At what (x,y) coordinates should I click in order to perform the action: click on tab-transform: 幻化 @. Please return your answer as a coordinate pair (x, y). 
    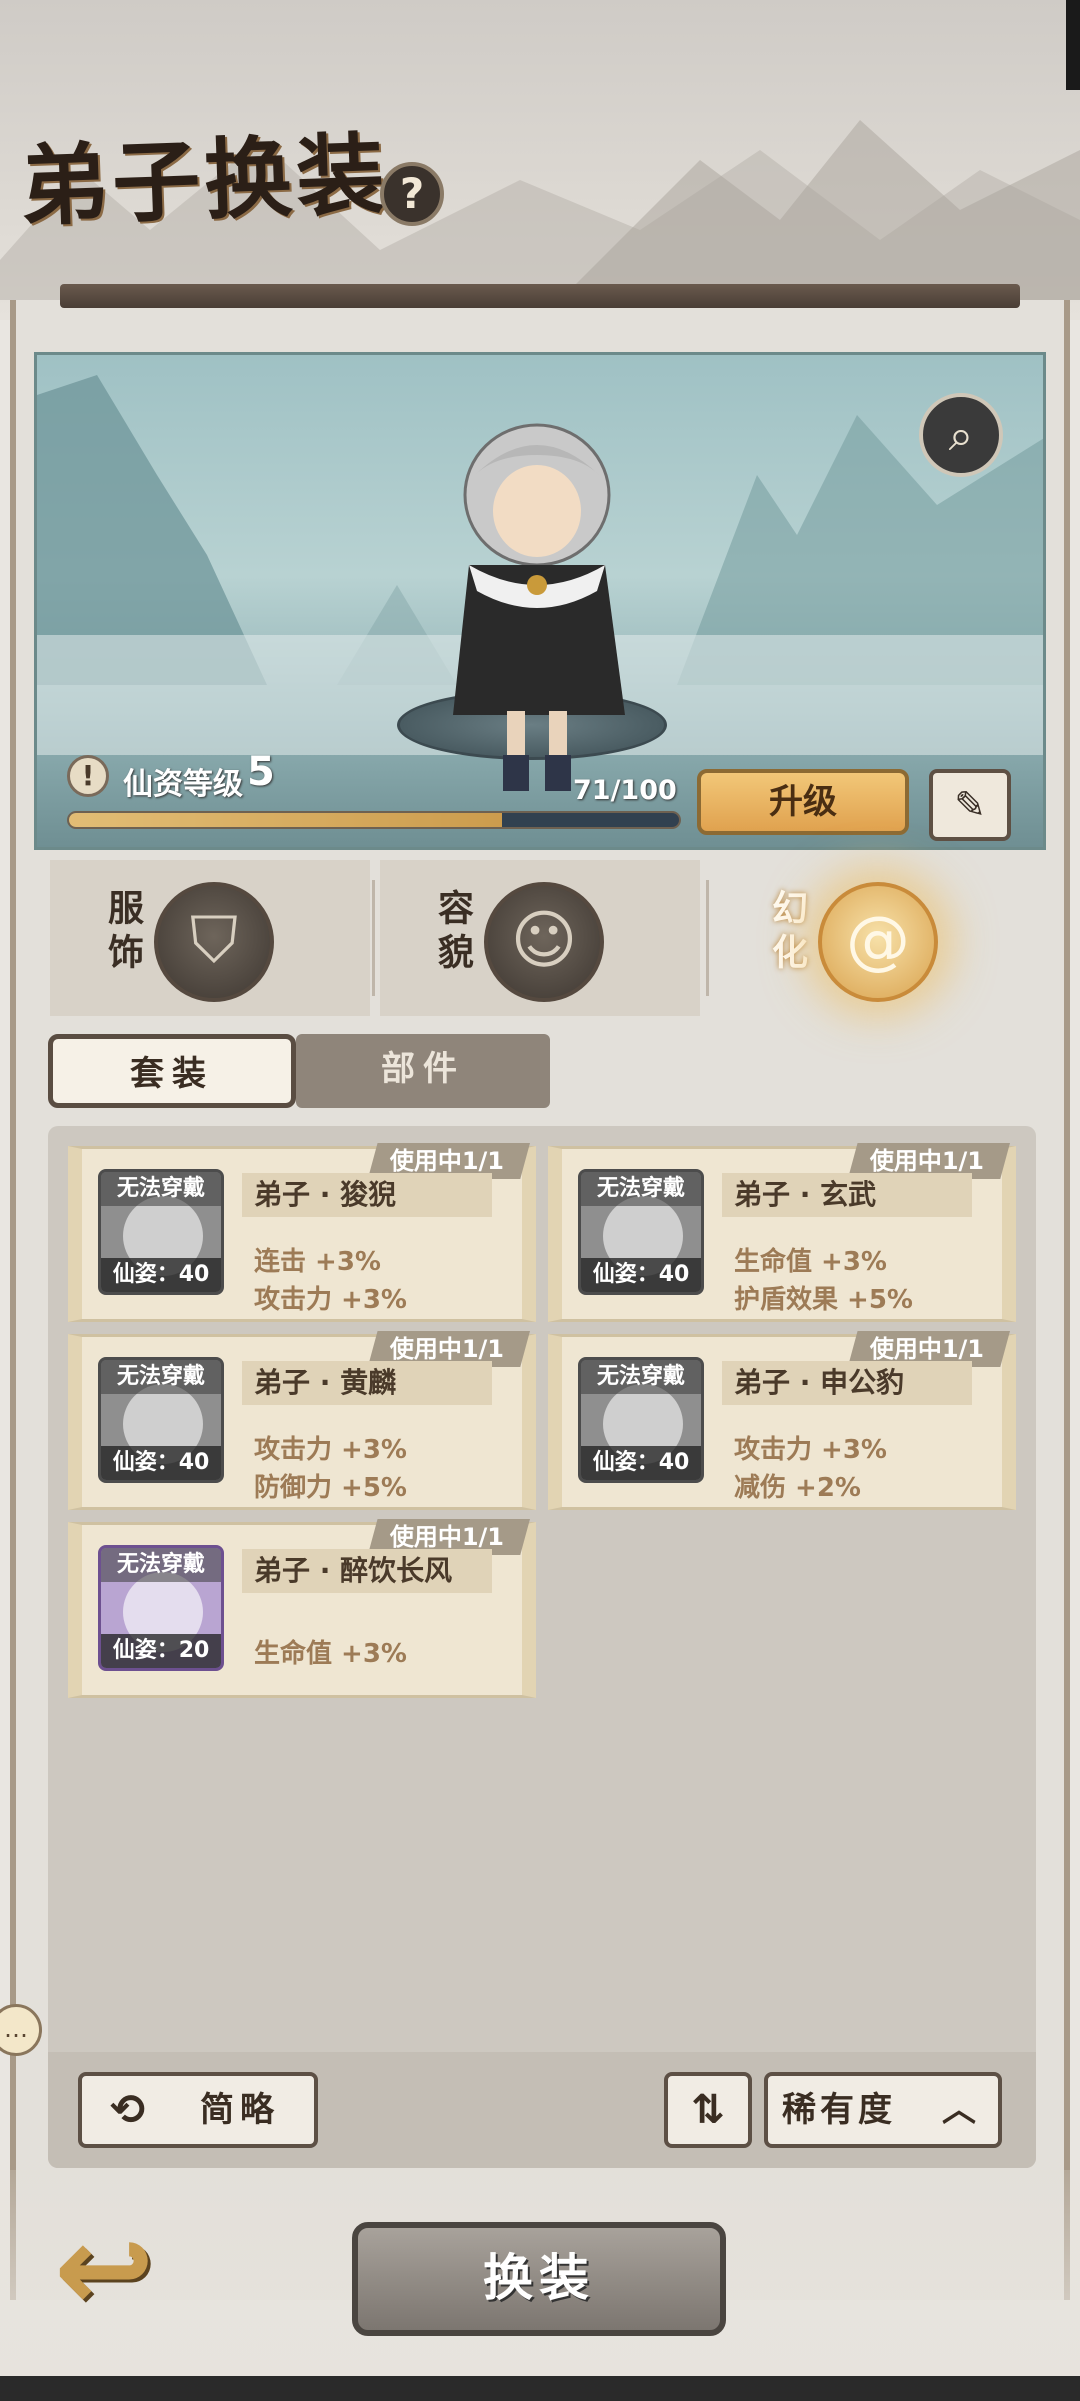
    Looking at the image, I should click on (874, 938).